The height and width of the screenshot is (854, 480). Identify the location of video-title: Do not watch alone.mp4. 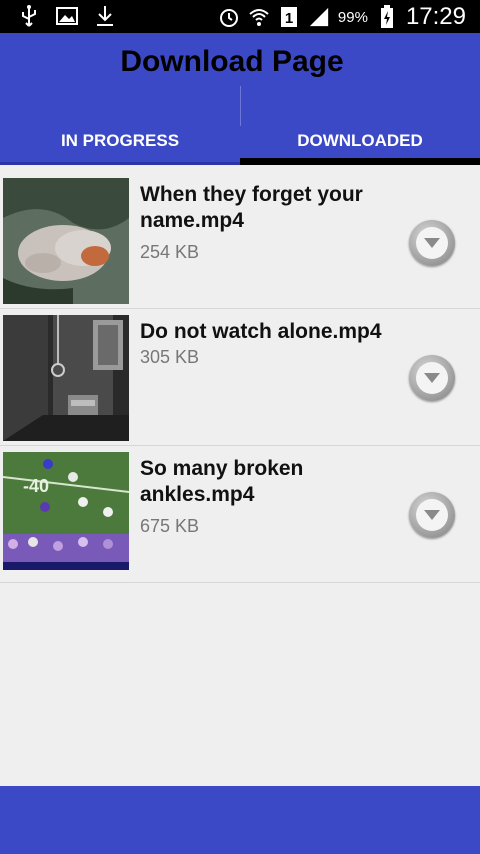
(261, 331).